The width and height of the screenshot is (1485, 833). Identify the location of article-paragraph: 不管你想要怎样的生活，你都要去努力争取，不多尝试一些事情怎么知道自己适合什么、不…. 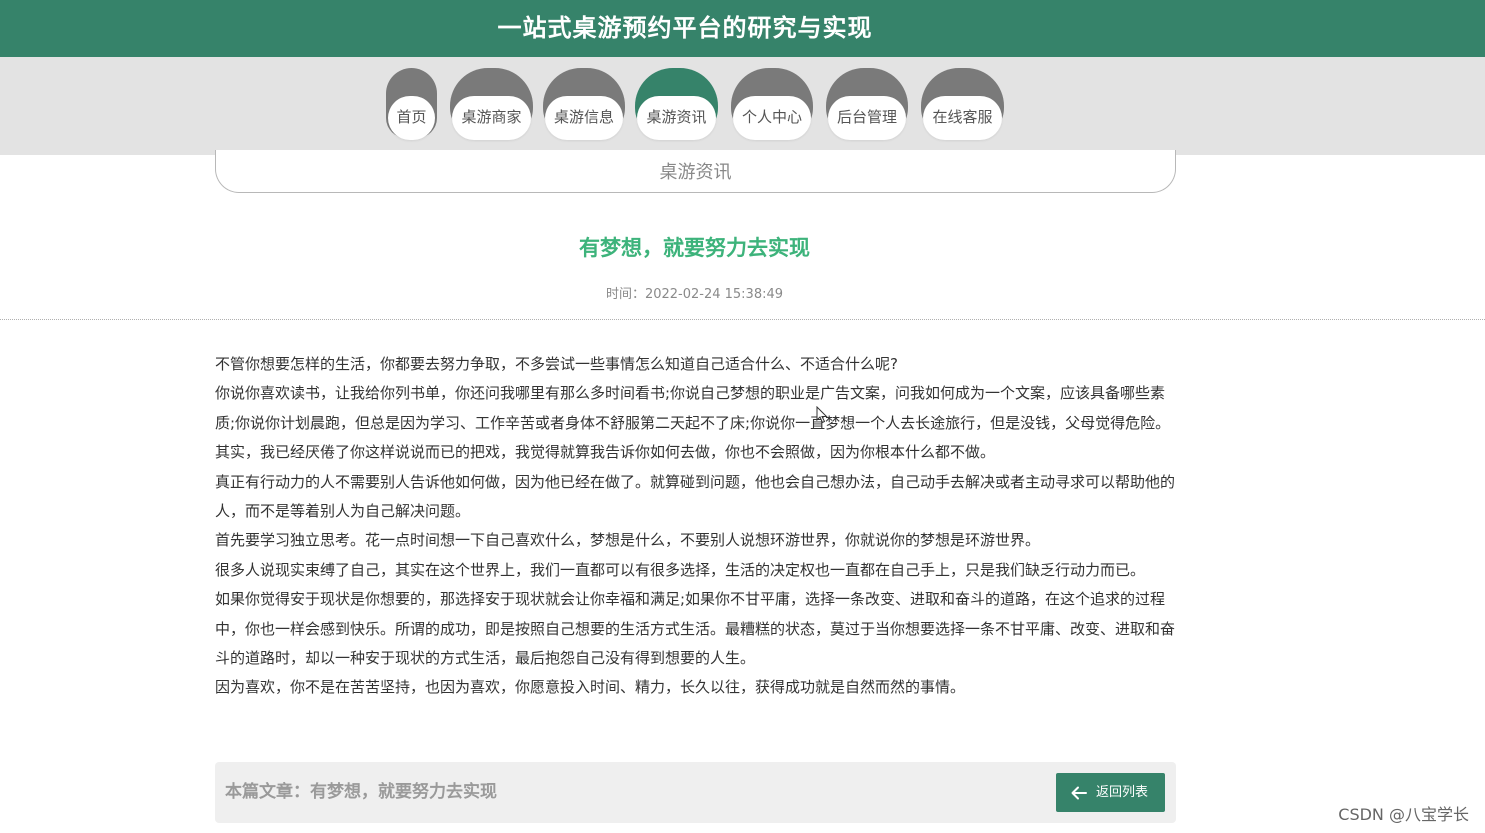
(556, 364).